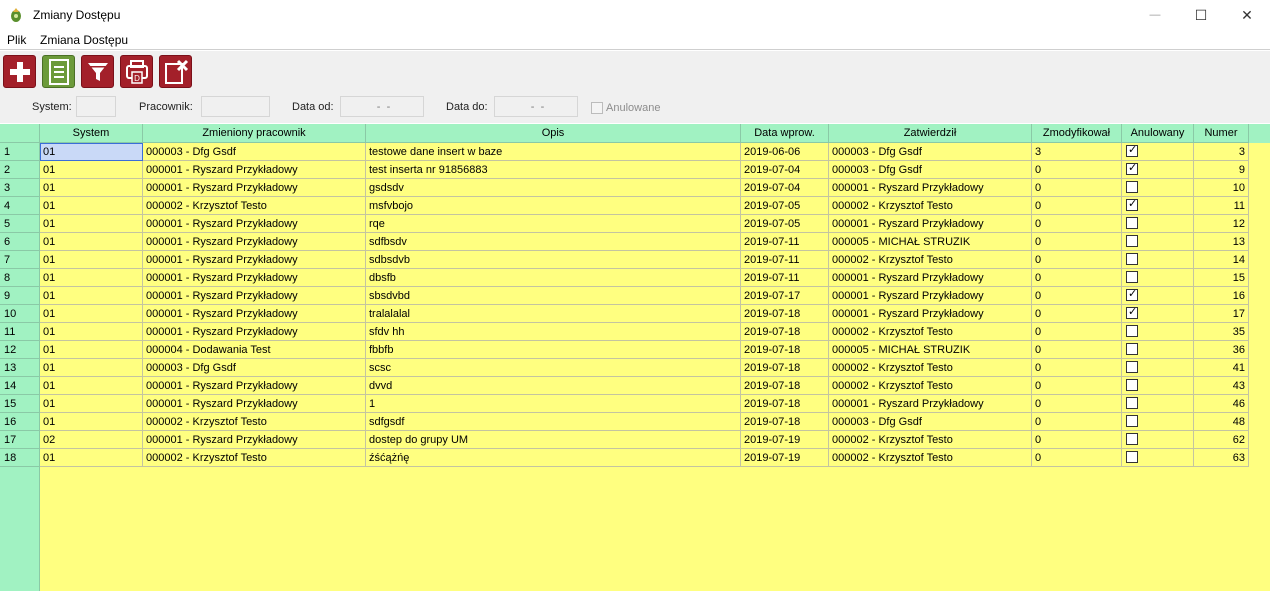 The image size is (1270, 591). Describe the element at coordinates (930, 242) in the screenshot. I see `cell-approved-by: 000005 - MICHAŁ STRUZIK` at that location.